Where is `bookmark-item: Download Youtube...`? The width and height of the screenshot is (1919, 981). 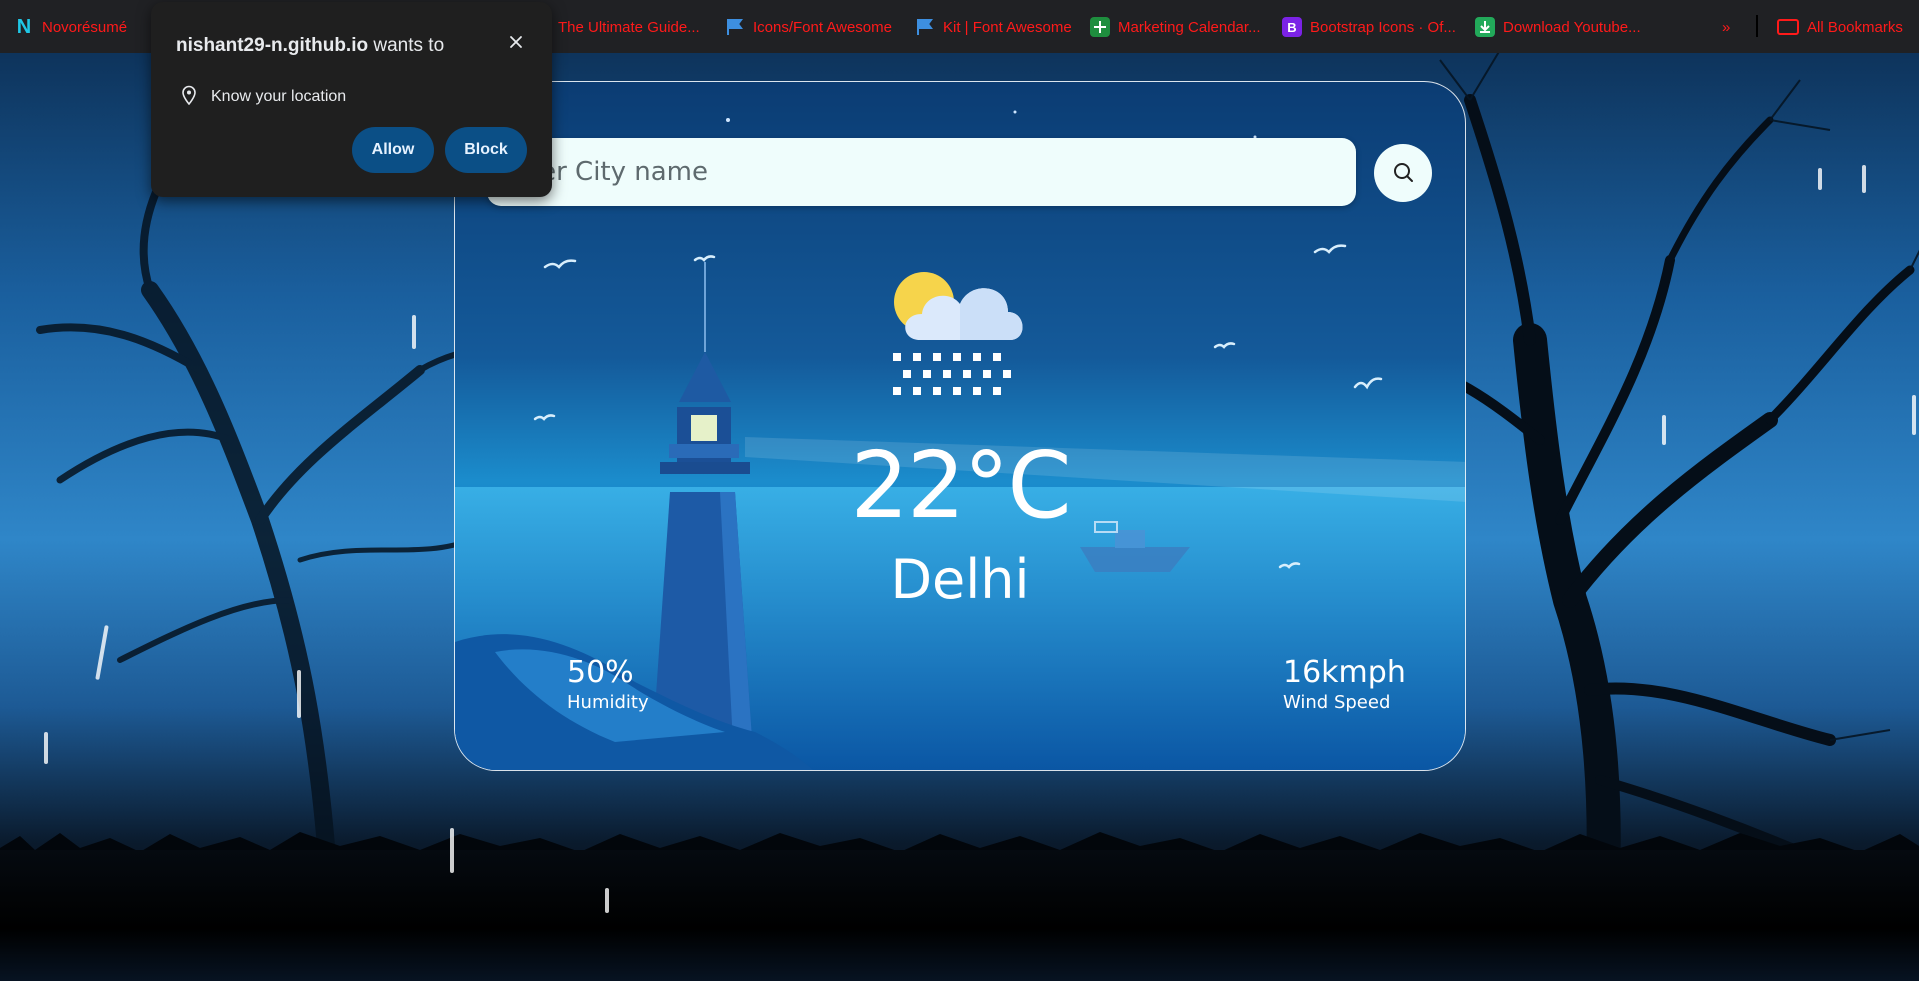
bookmark-item: Download Youtube... is located at coordinates (1558, 27).